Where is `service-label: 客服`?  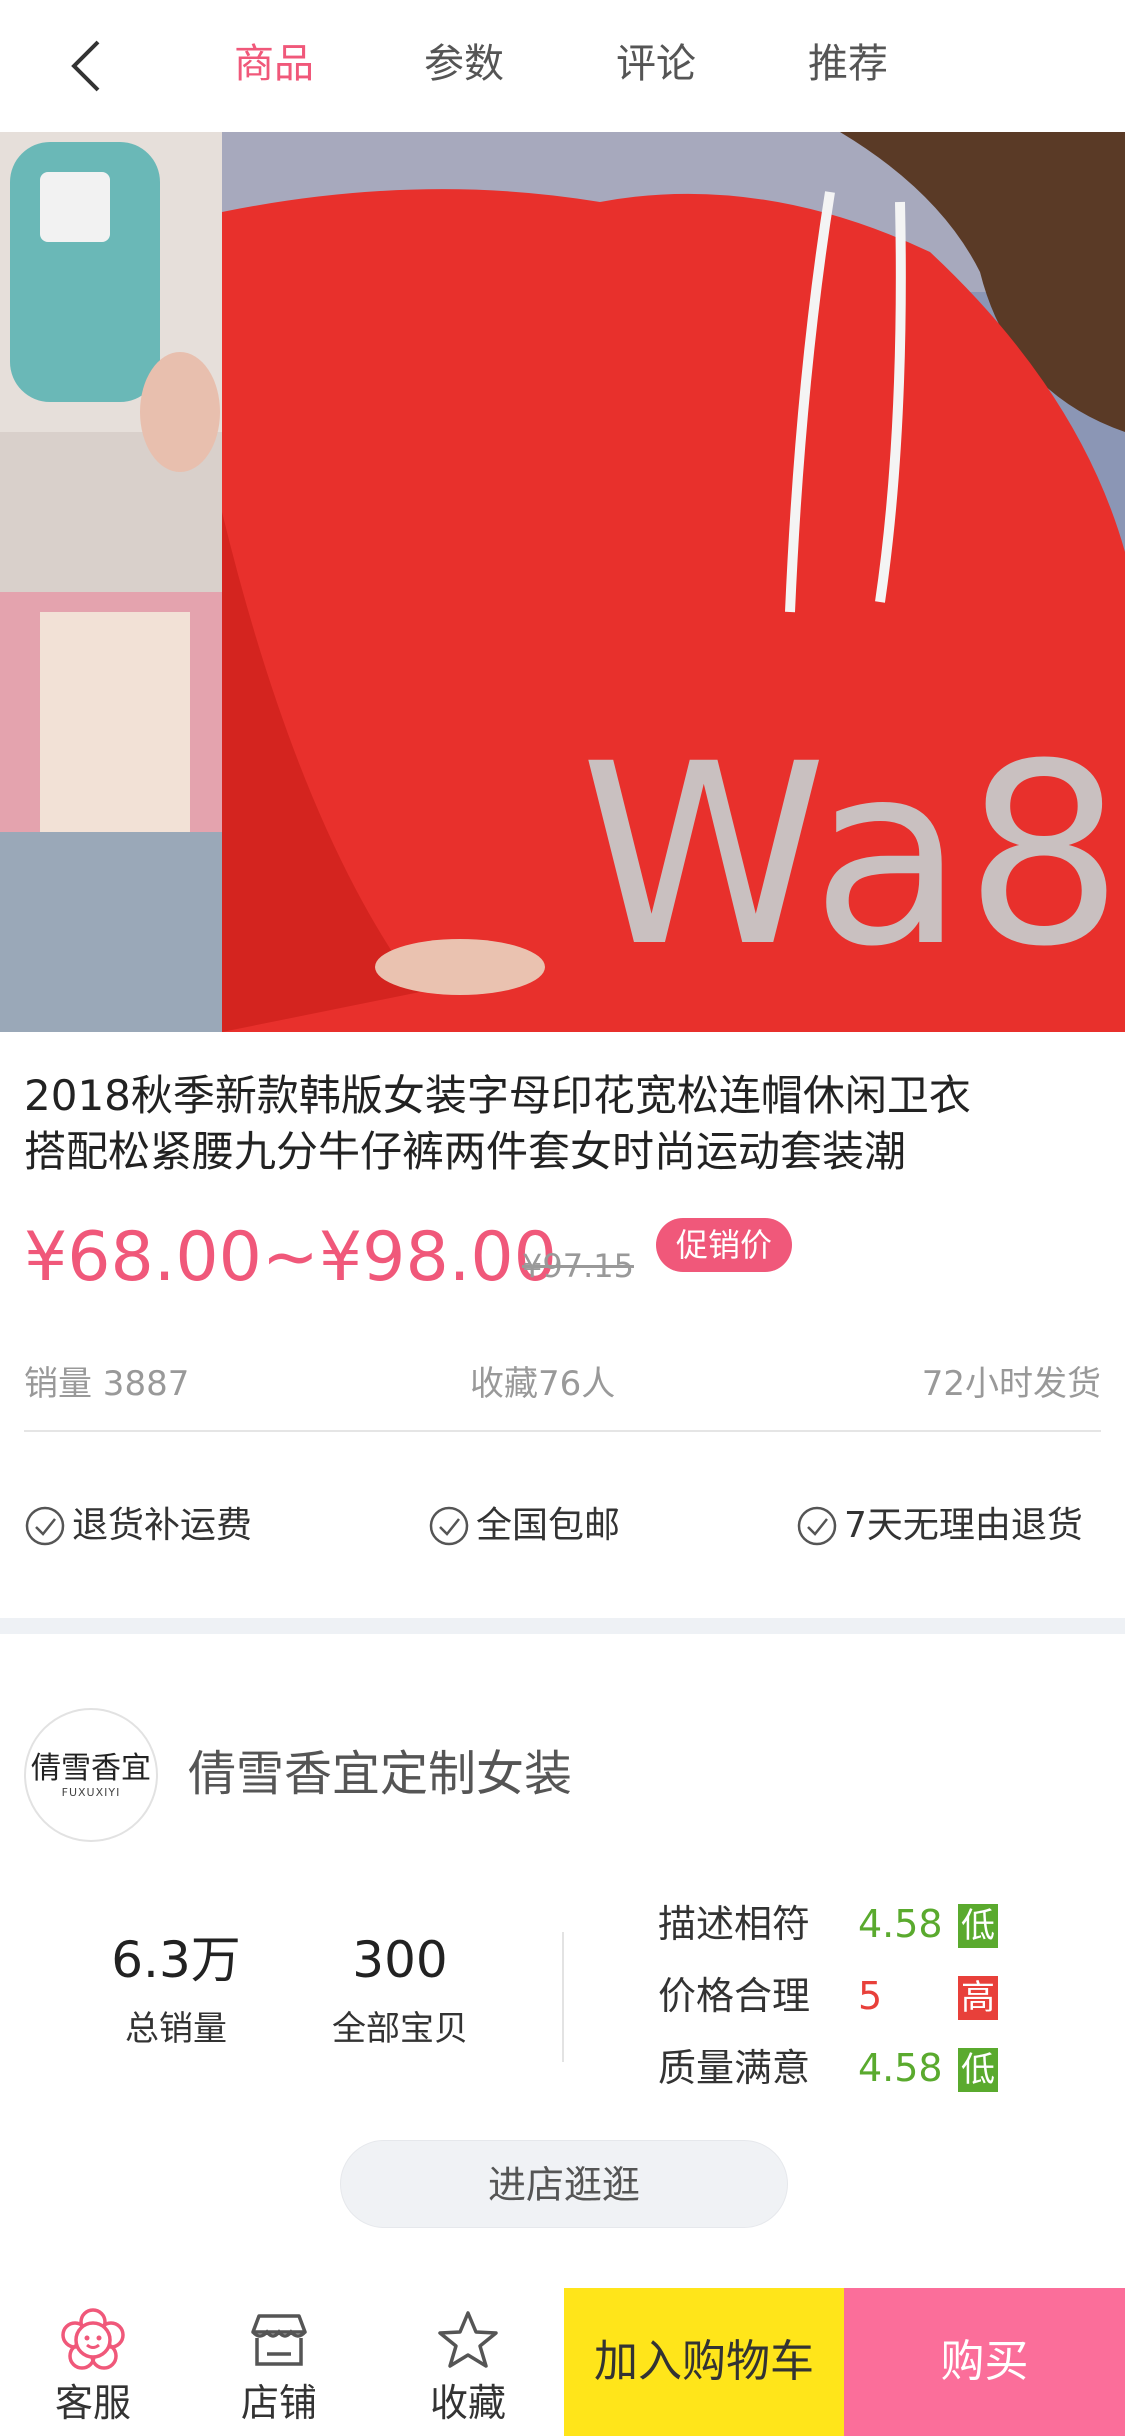 service-label: 客服 is located at coordinates (92, 2403).